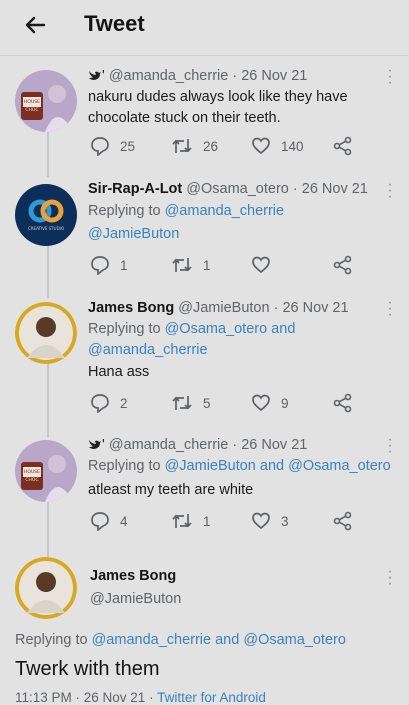 The image size is (409, 705). I want to click on retweet-count: 1, so click(207, 265).